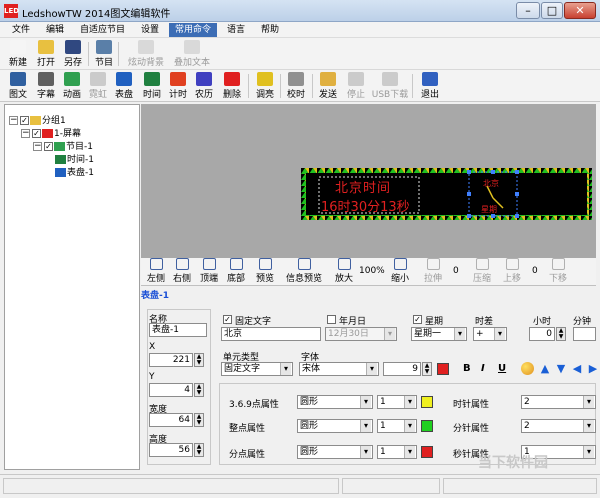 This screenshot has height=498, width=600. Describe the element at coordinates (72, 86) in the screenshot. I see `tool-toolbar2-2: 动画` at that location.